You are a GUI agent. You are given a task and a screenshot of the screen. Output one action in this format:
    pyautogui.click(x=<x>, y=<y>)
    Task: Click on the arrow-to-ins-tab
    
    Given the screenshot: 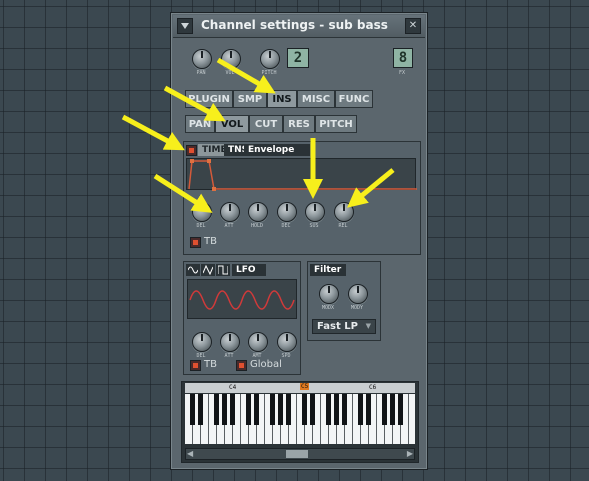 What is the action you would take?
    pyautogui.click(x=246, y=75)
    